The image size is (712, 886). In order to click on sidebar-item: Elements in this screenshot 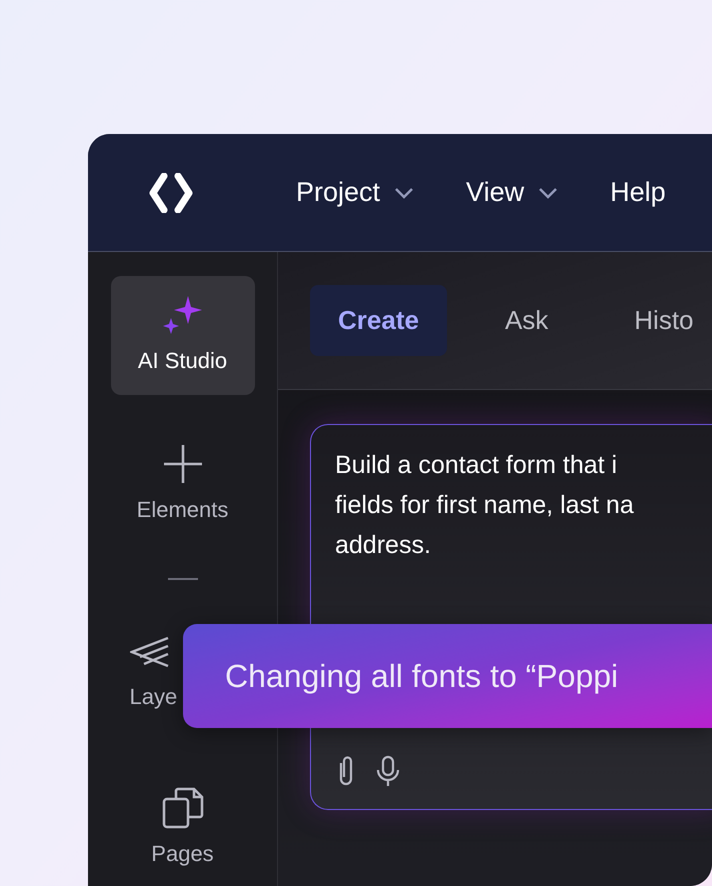, I will do `click(182, 484)`.